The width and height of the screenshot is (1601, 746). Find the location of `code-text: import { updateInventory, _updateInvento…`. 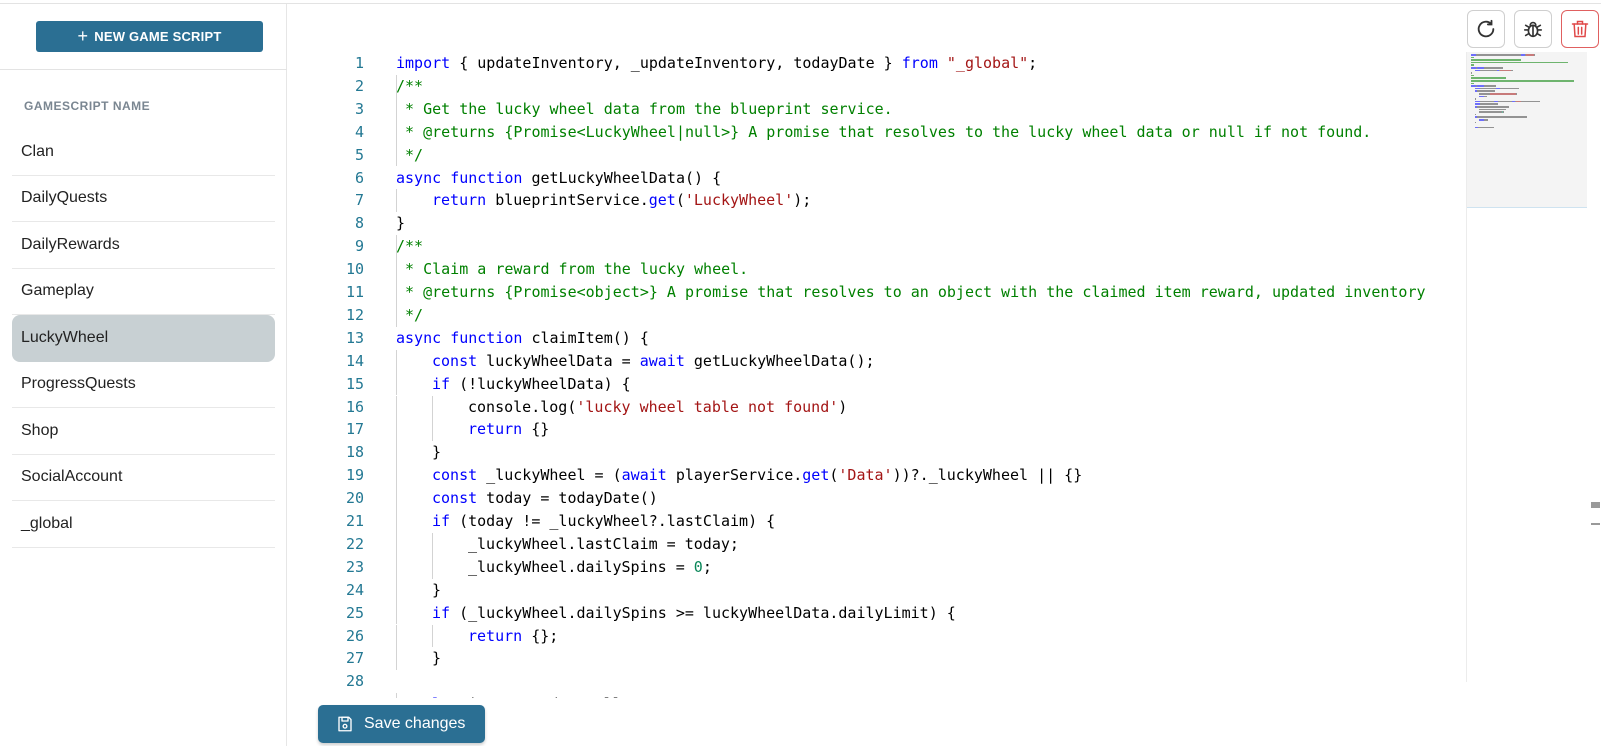

code-text: import { updateInventory, _updateInvento… is located at coordinates (717, 63).